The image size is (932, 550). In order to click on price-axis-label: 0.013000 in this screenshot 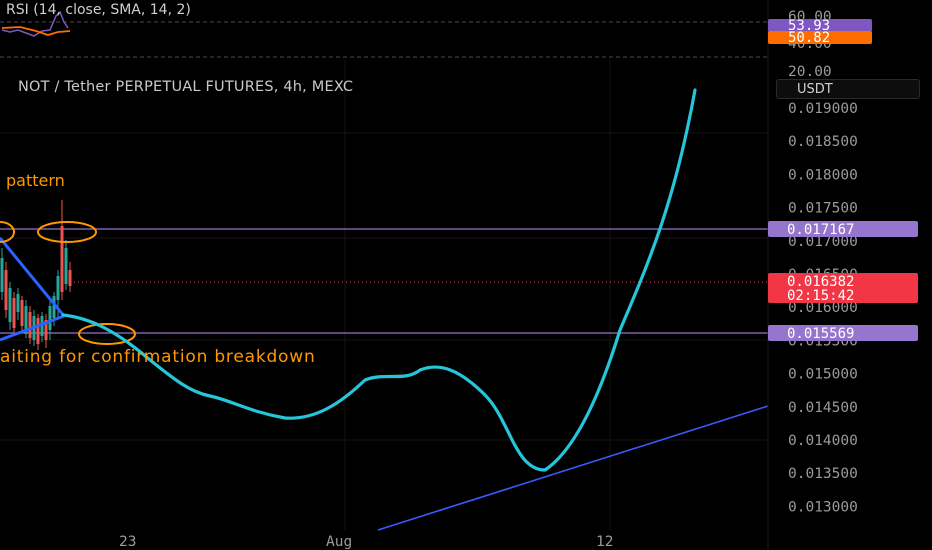, I will do `click(823, 507)`.